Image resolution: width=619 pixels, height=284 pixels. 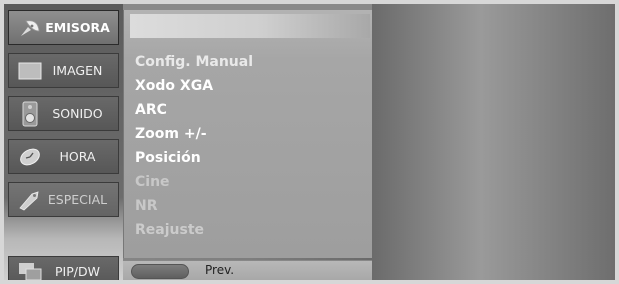 I want to click on menu-item-arc: ARC, so click(x=194, y=110).